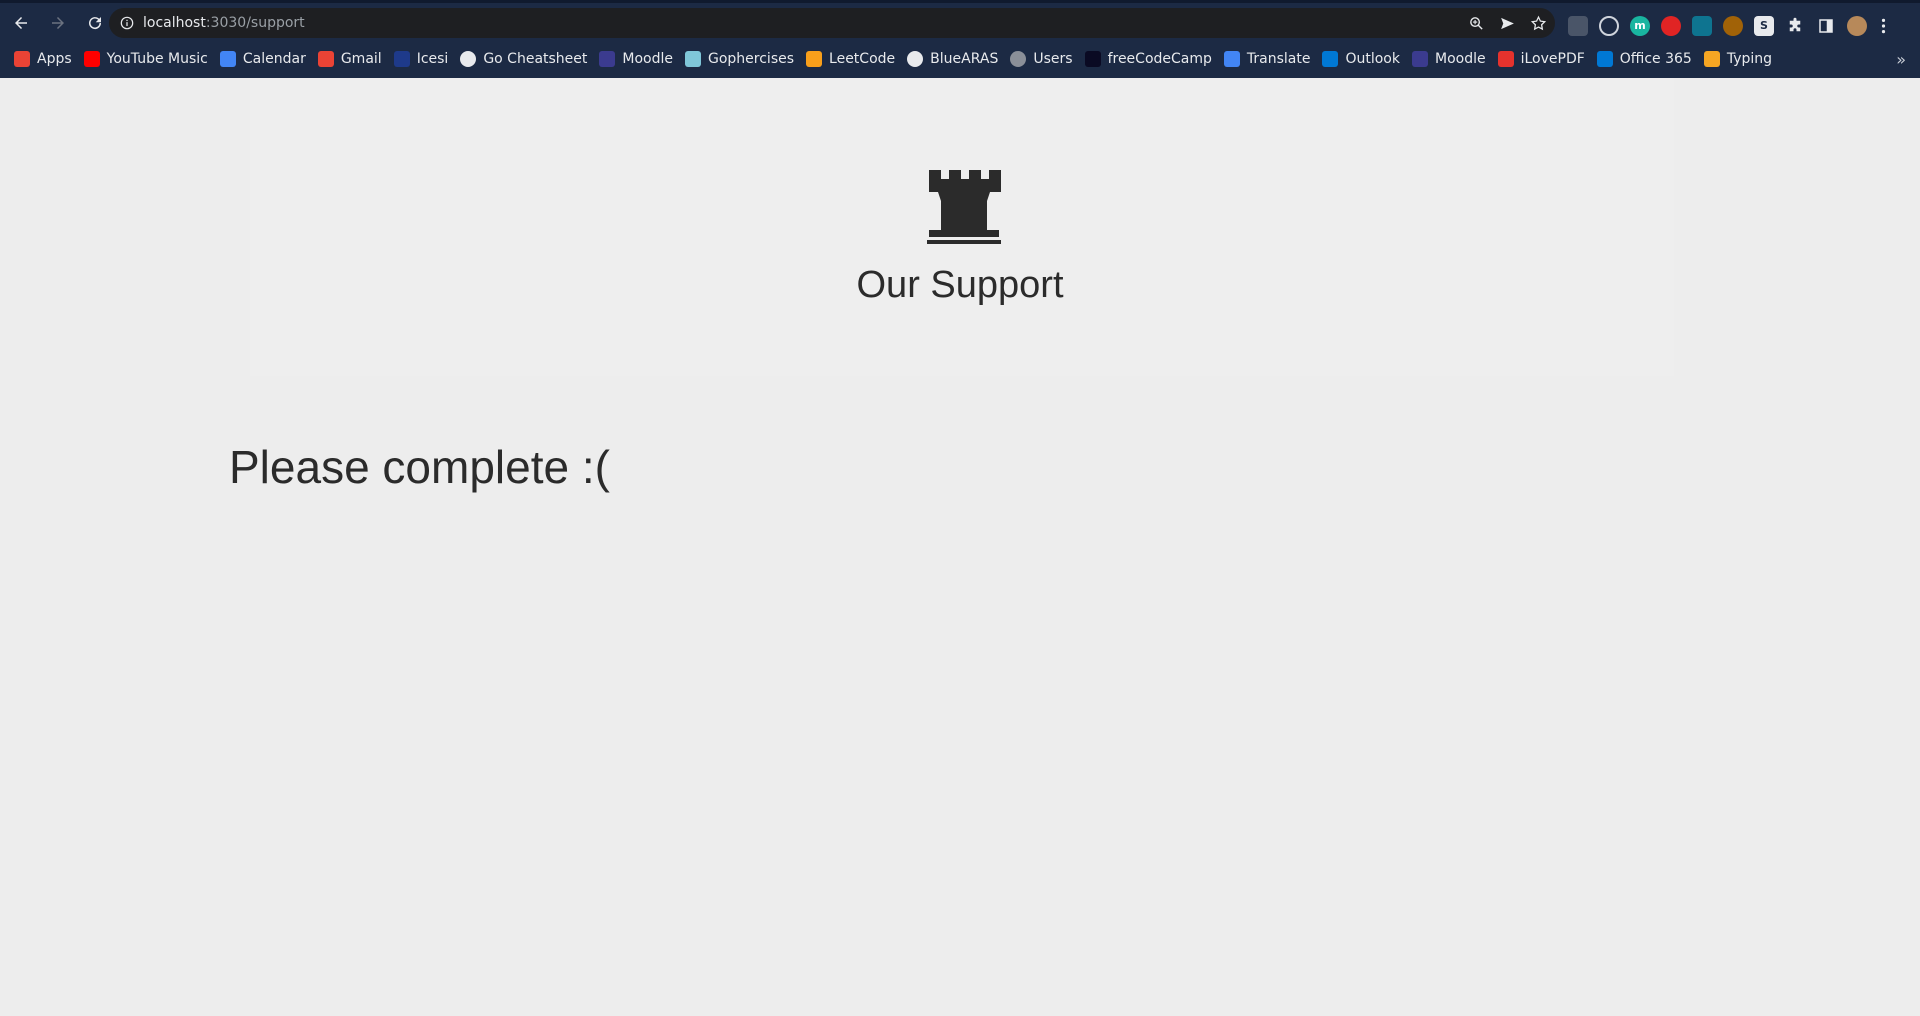  I want to click on bookmark-item: Users, so click(1044, 59).